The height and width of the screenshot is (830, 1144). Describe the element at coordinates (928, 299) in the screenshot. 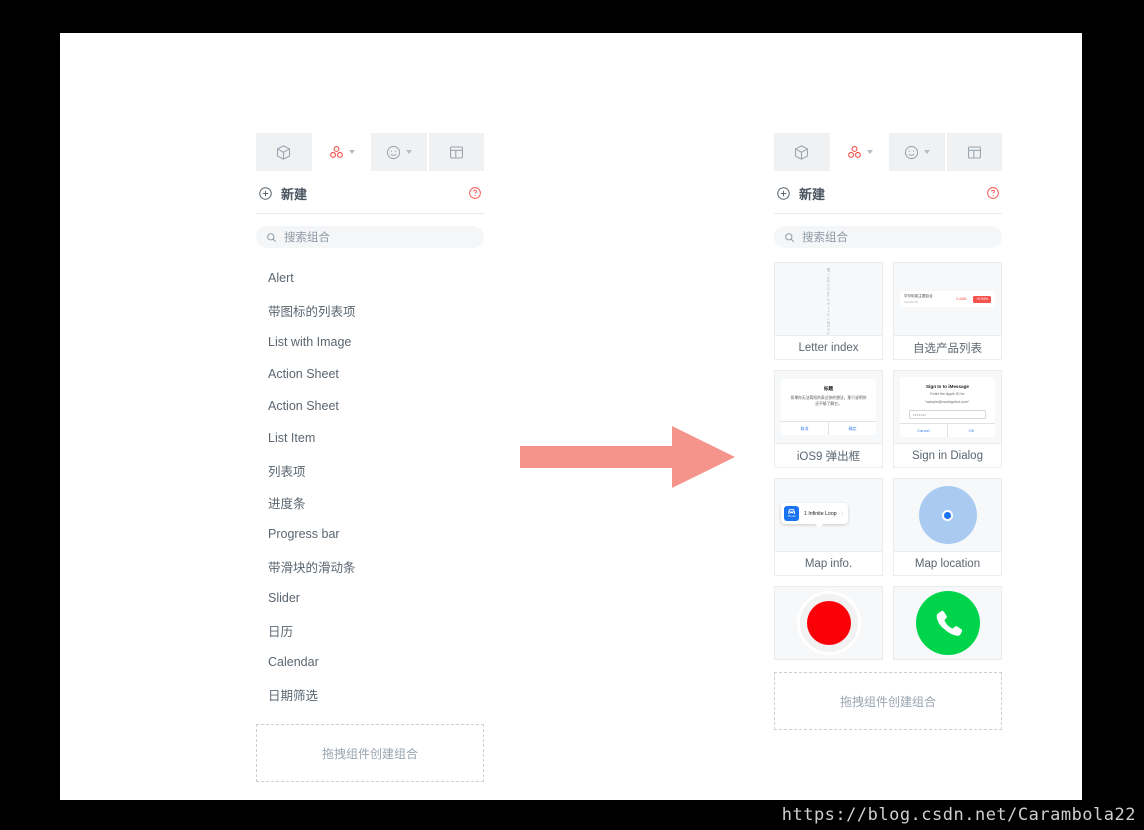

I see `product-names: 华尔街英主题百合 SH600000` at that location.